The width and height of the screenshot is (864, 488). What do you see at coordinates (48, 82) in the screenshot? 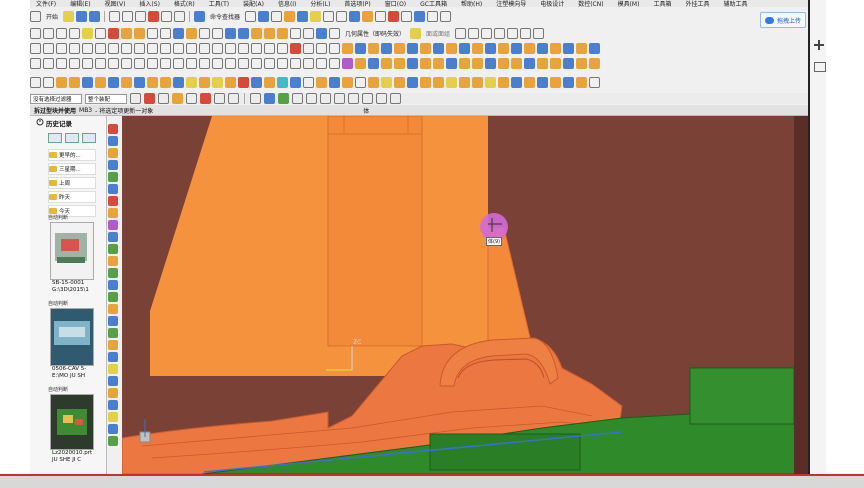
I see `properties-icon` at bounding box center [48, 82].